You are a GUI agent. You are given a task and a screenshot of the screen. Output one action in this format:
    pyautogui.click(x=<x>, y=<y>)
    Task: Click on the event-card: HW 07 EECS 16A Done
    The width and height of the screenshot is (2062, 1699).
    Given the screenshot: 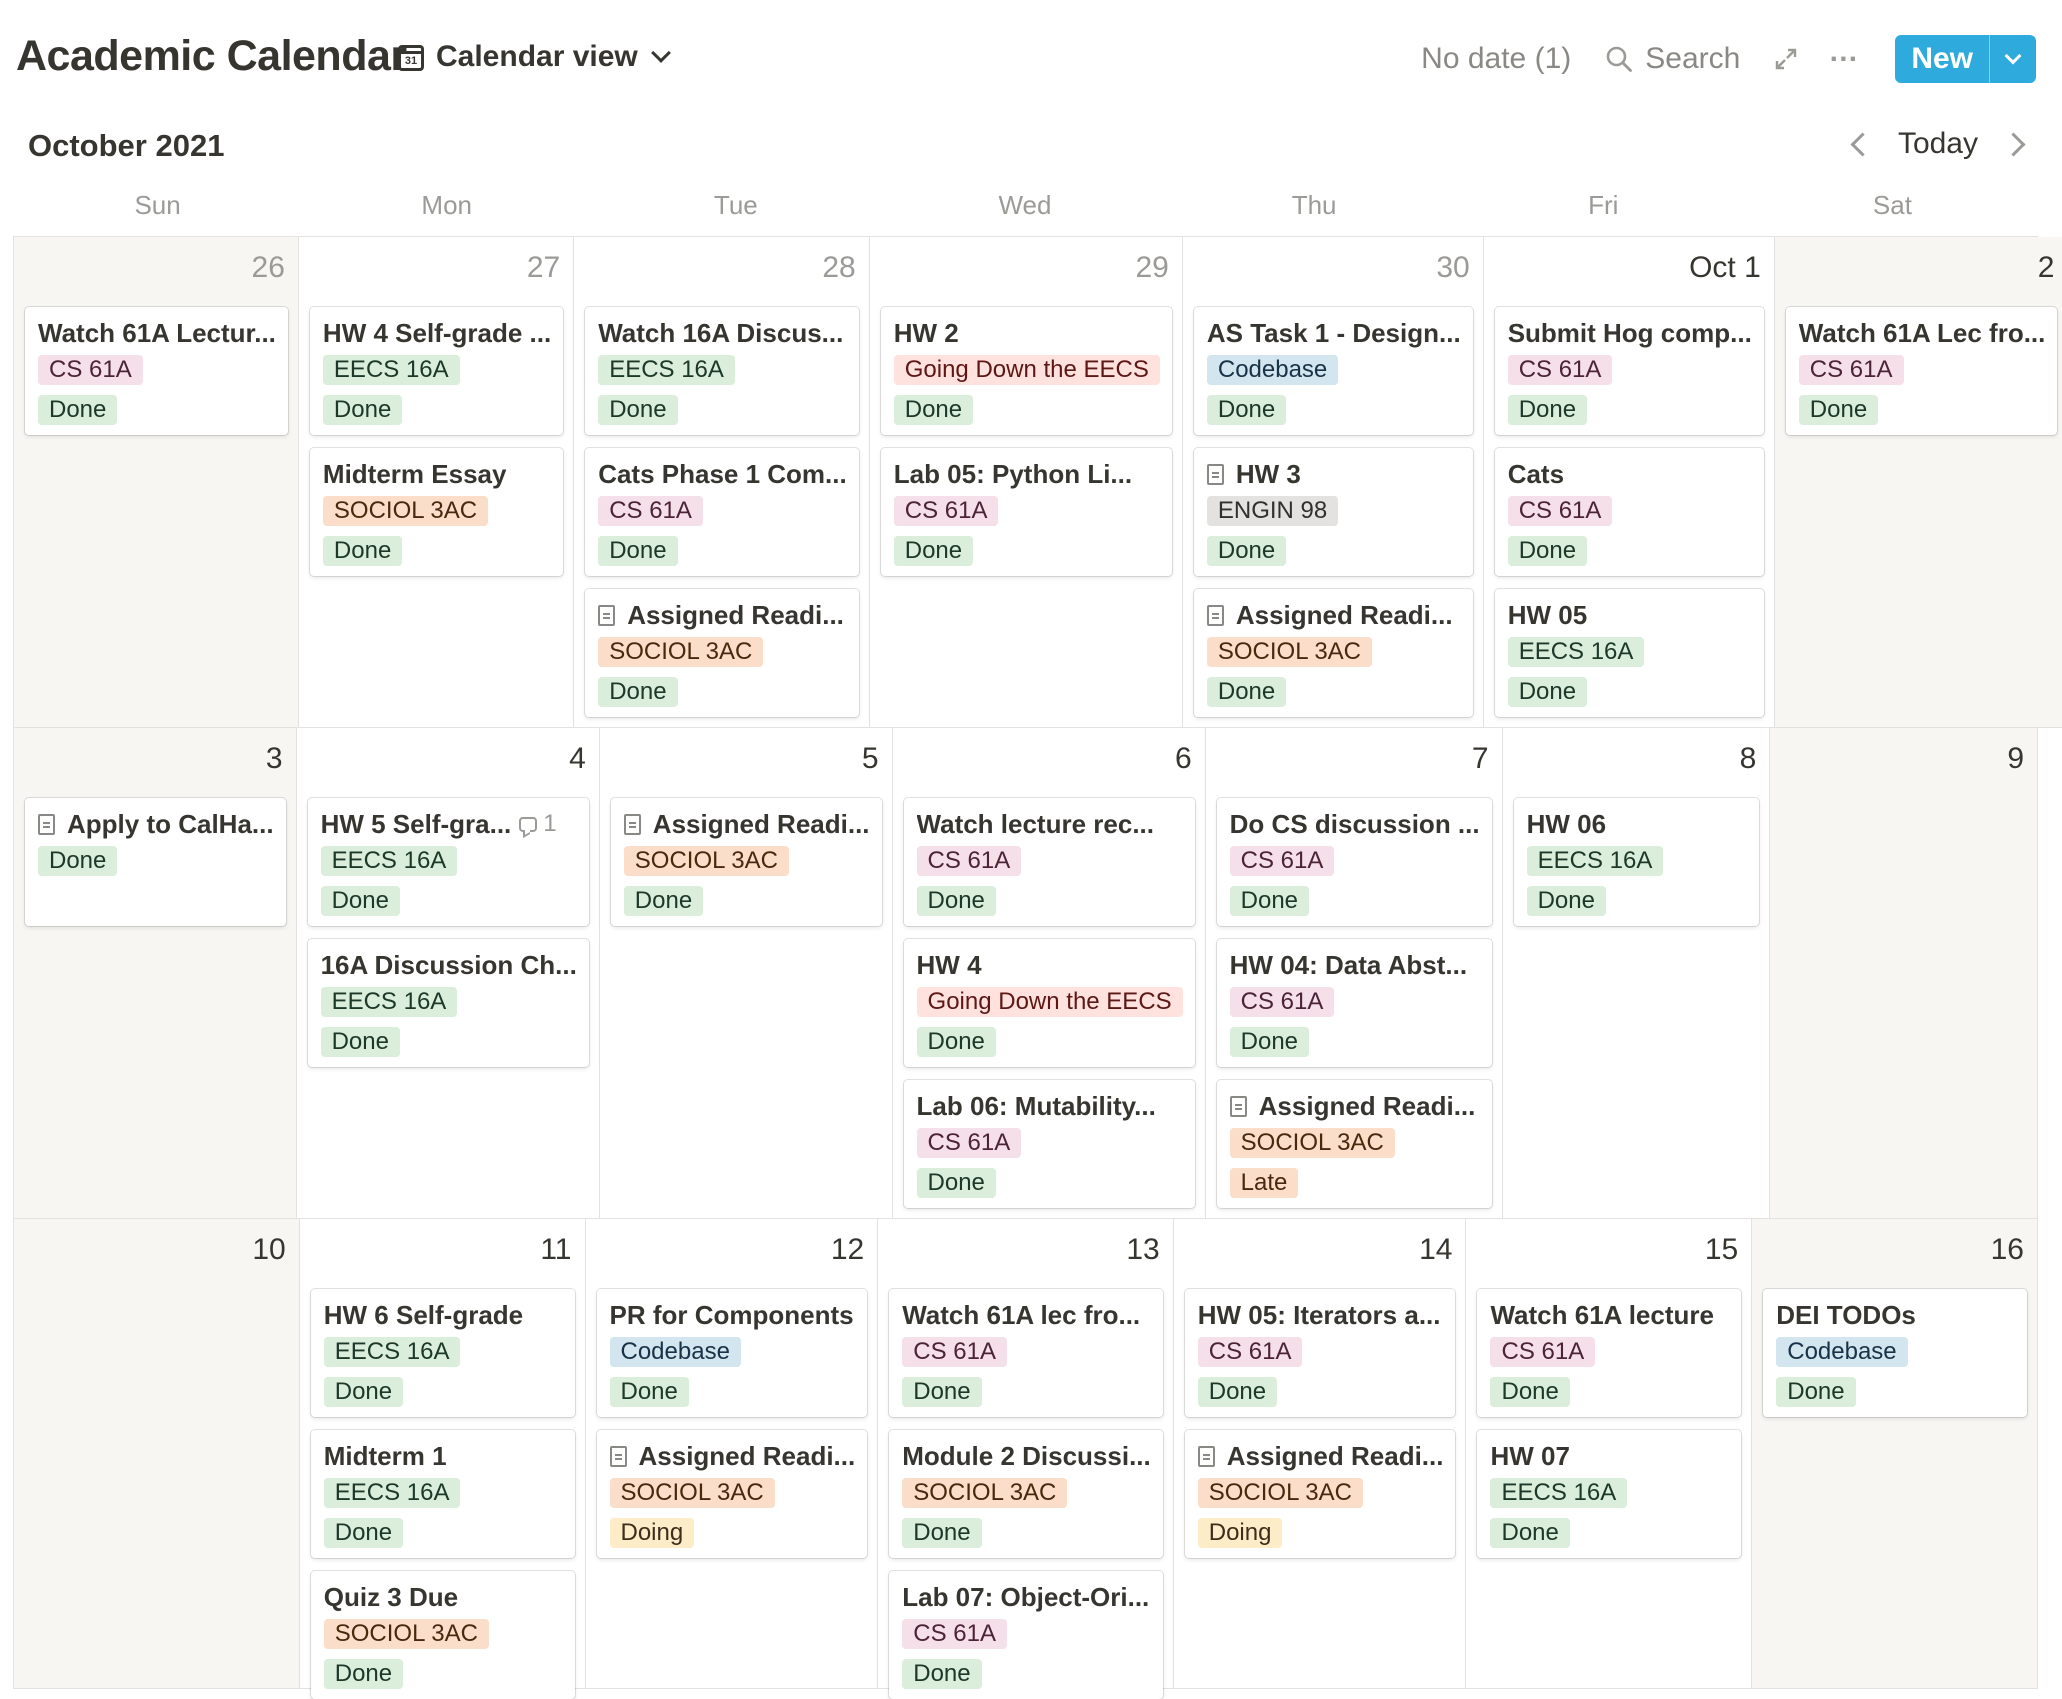 What is the action you would take?
    pyautogui.click(x=1609, y=1494)
    